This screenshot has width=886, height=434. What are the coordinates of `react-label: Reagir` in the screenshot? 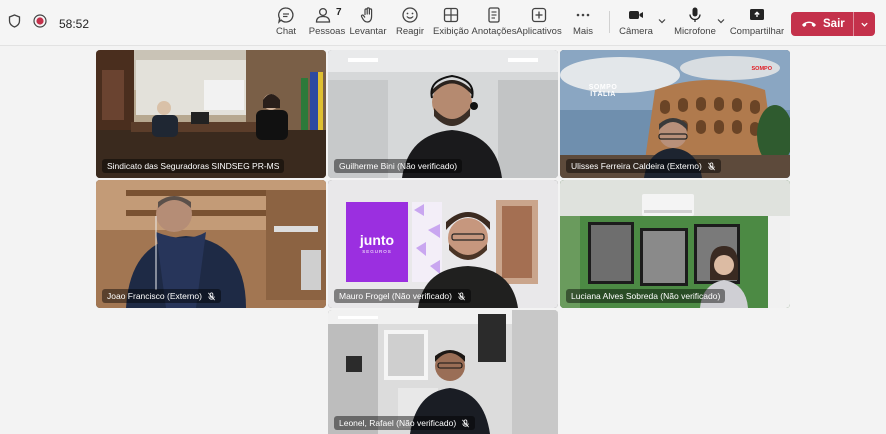 It's located at (410, 31).